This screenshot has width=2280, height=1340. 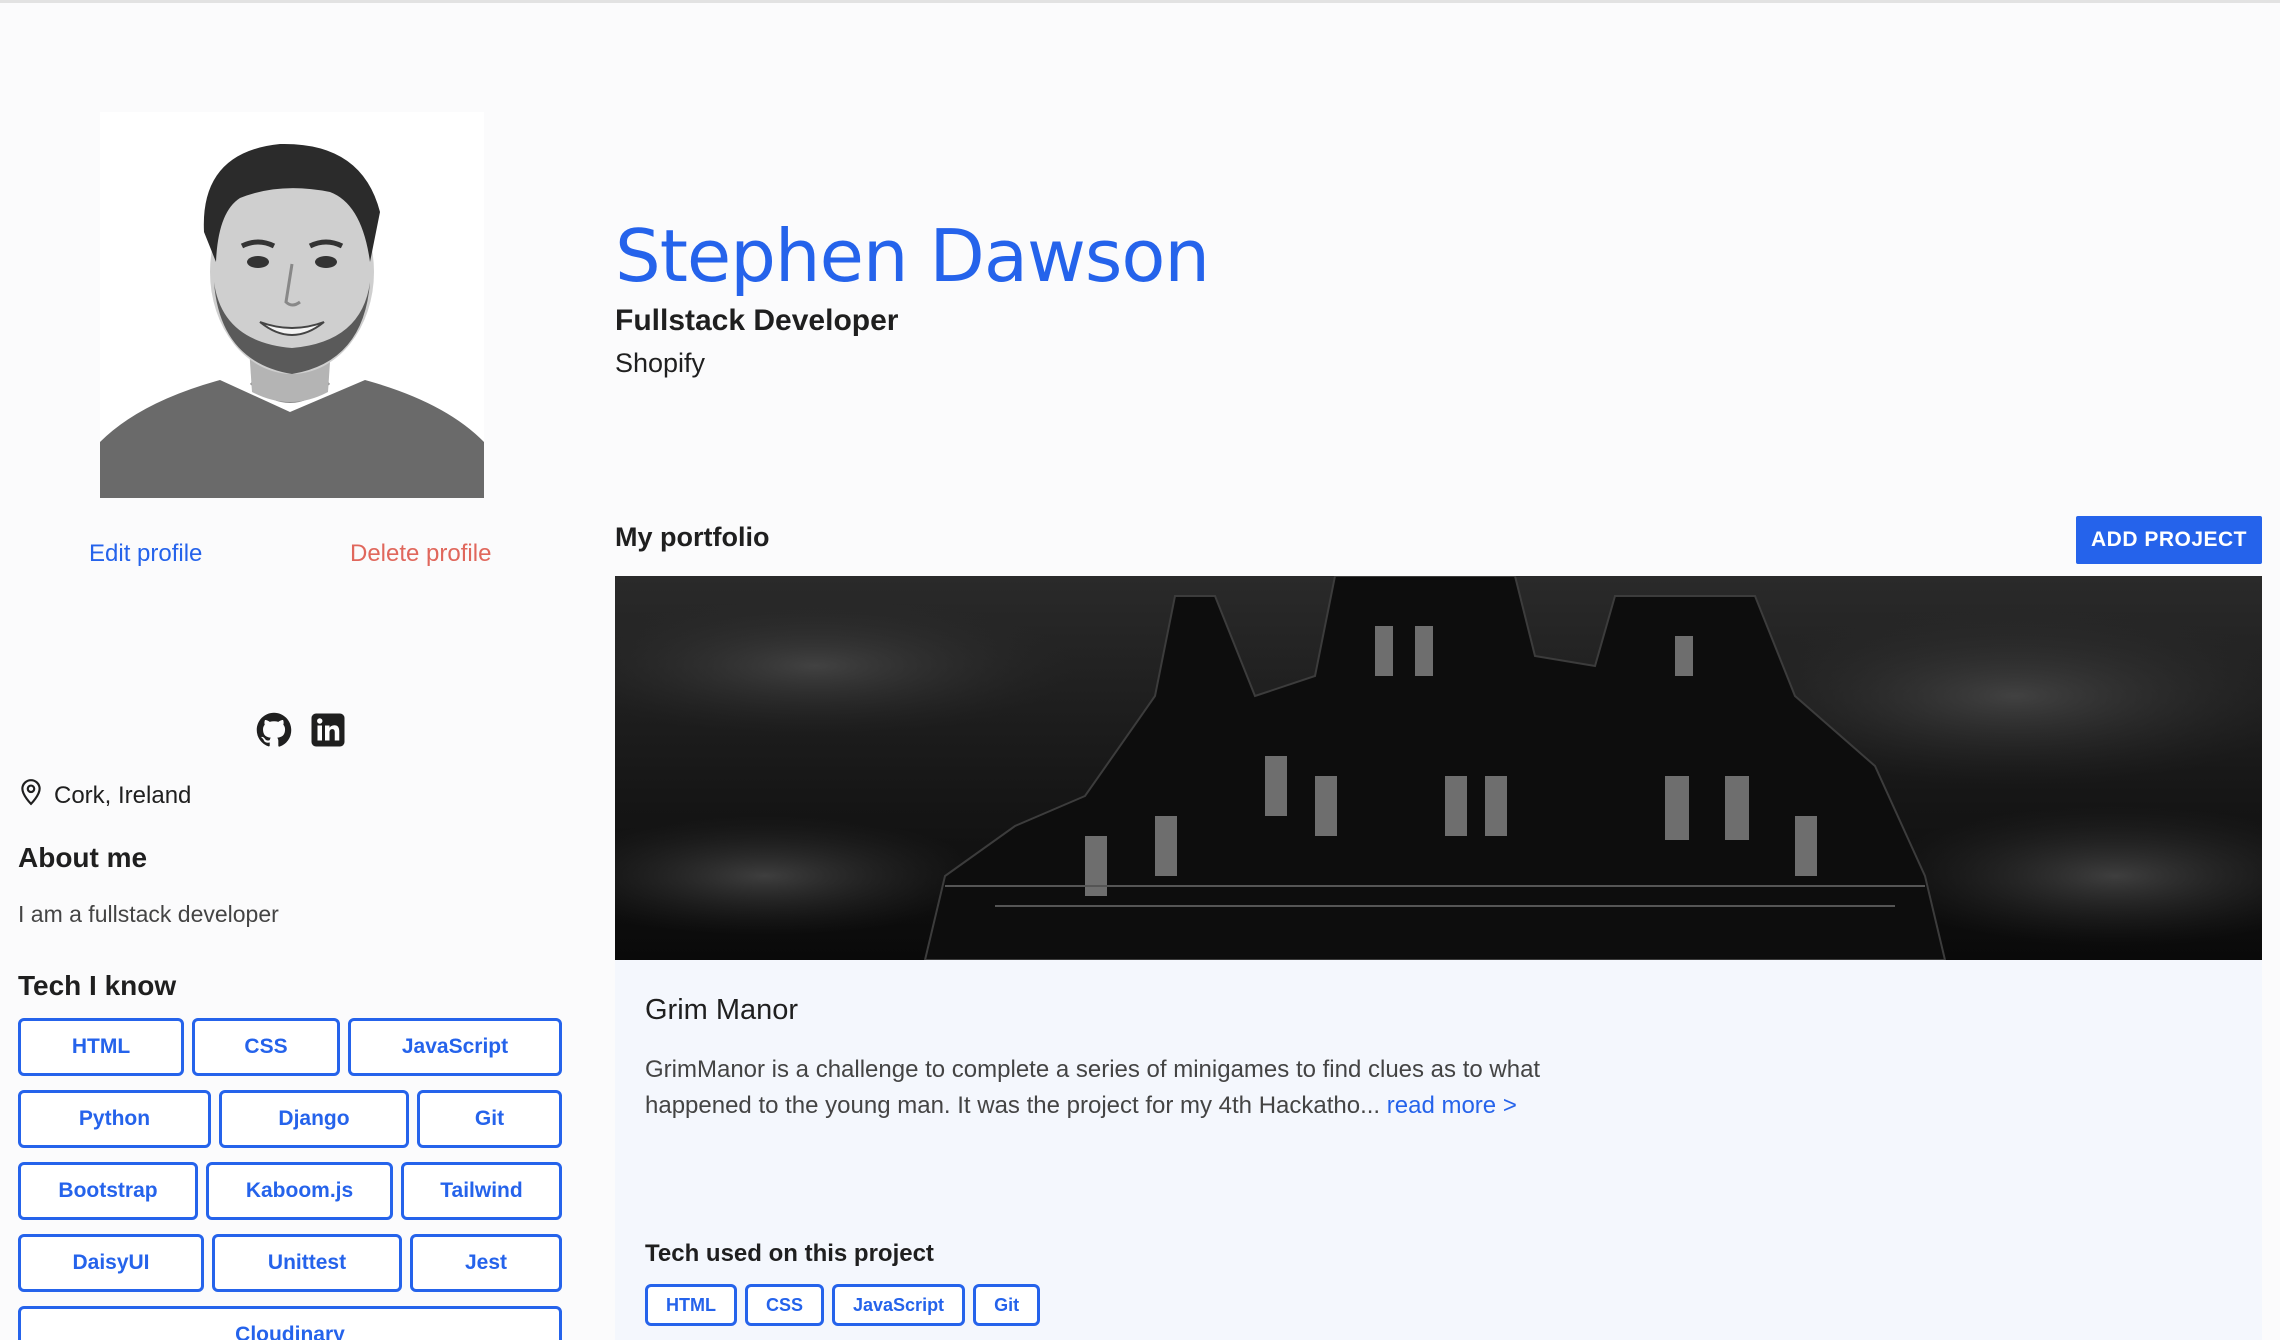 I want to click on about-text: I am a fullstack developer, so click(x=148, y=914).